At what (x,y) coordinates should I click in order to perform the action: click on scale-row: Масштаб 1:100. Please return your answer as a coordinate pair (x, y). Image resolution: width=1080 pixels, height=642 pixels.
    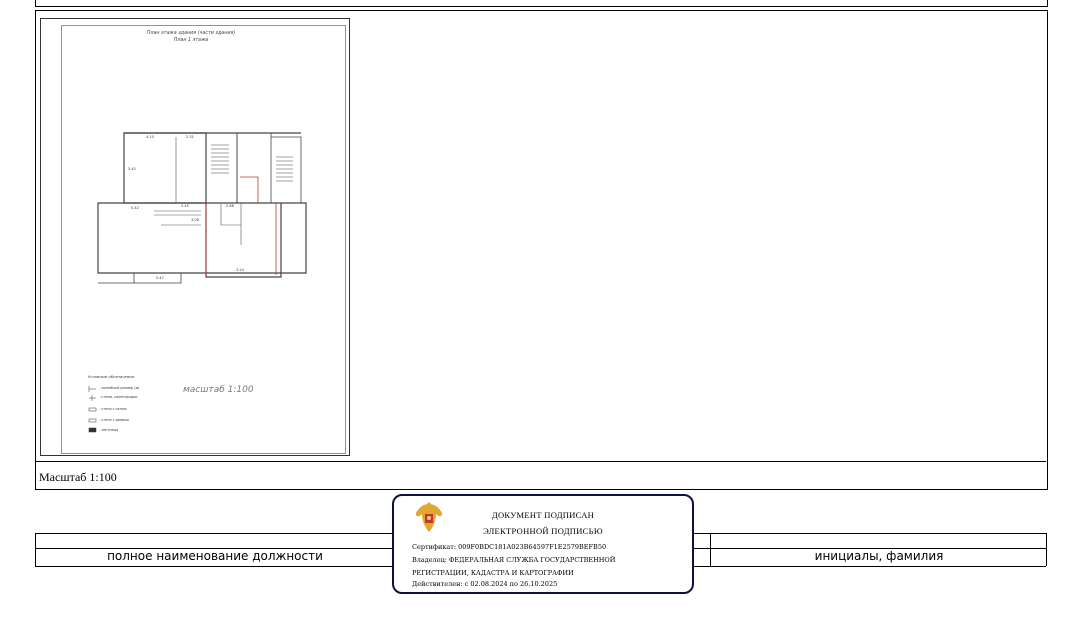
    Looking at the image, I should click on (540, 474).